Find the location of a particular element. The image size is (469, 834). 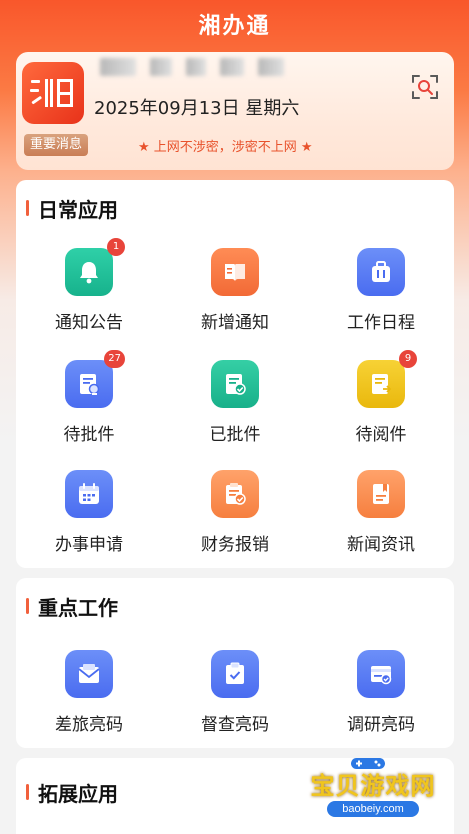

current-date: 2025年09月13日 星期六 is located at coordinates (197, 108).